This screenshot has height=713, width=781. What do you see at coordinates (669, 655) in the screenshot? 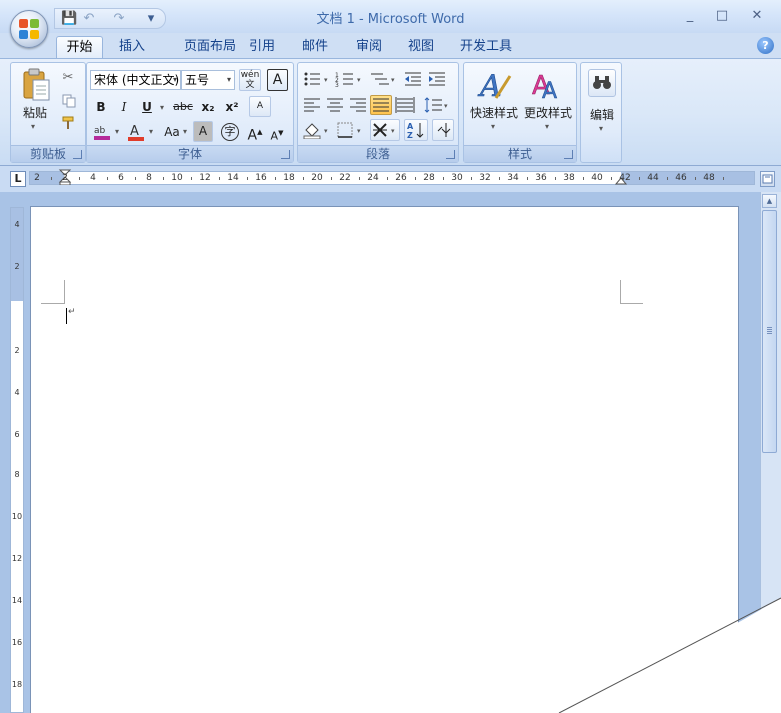
I see `page-curl-overlay` at bounding box center [669, 655].